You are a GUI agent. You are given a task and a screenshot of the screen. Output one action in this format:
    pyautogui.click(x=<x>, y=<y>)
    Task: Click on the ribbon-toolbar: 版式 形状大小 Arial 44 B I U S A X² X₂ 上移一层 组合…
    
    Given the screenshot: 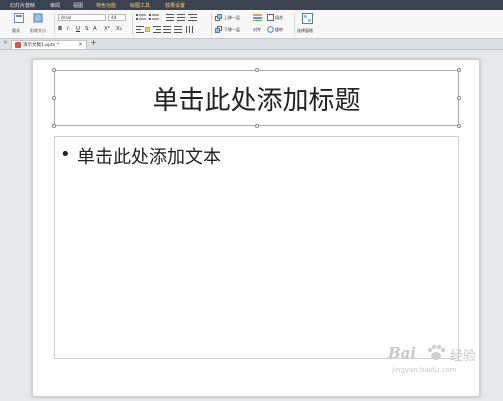 What is the action you would take?
    pyautogui.click(x=251, y=24)
    